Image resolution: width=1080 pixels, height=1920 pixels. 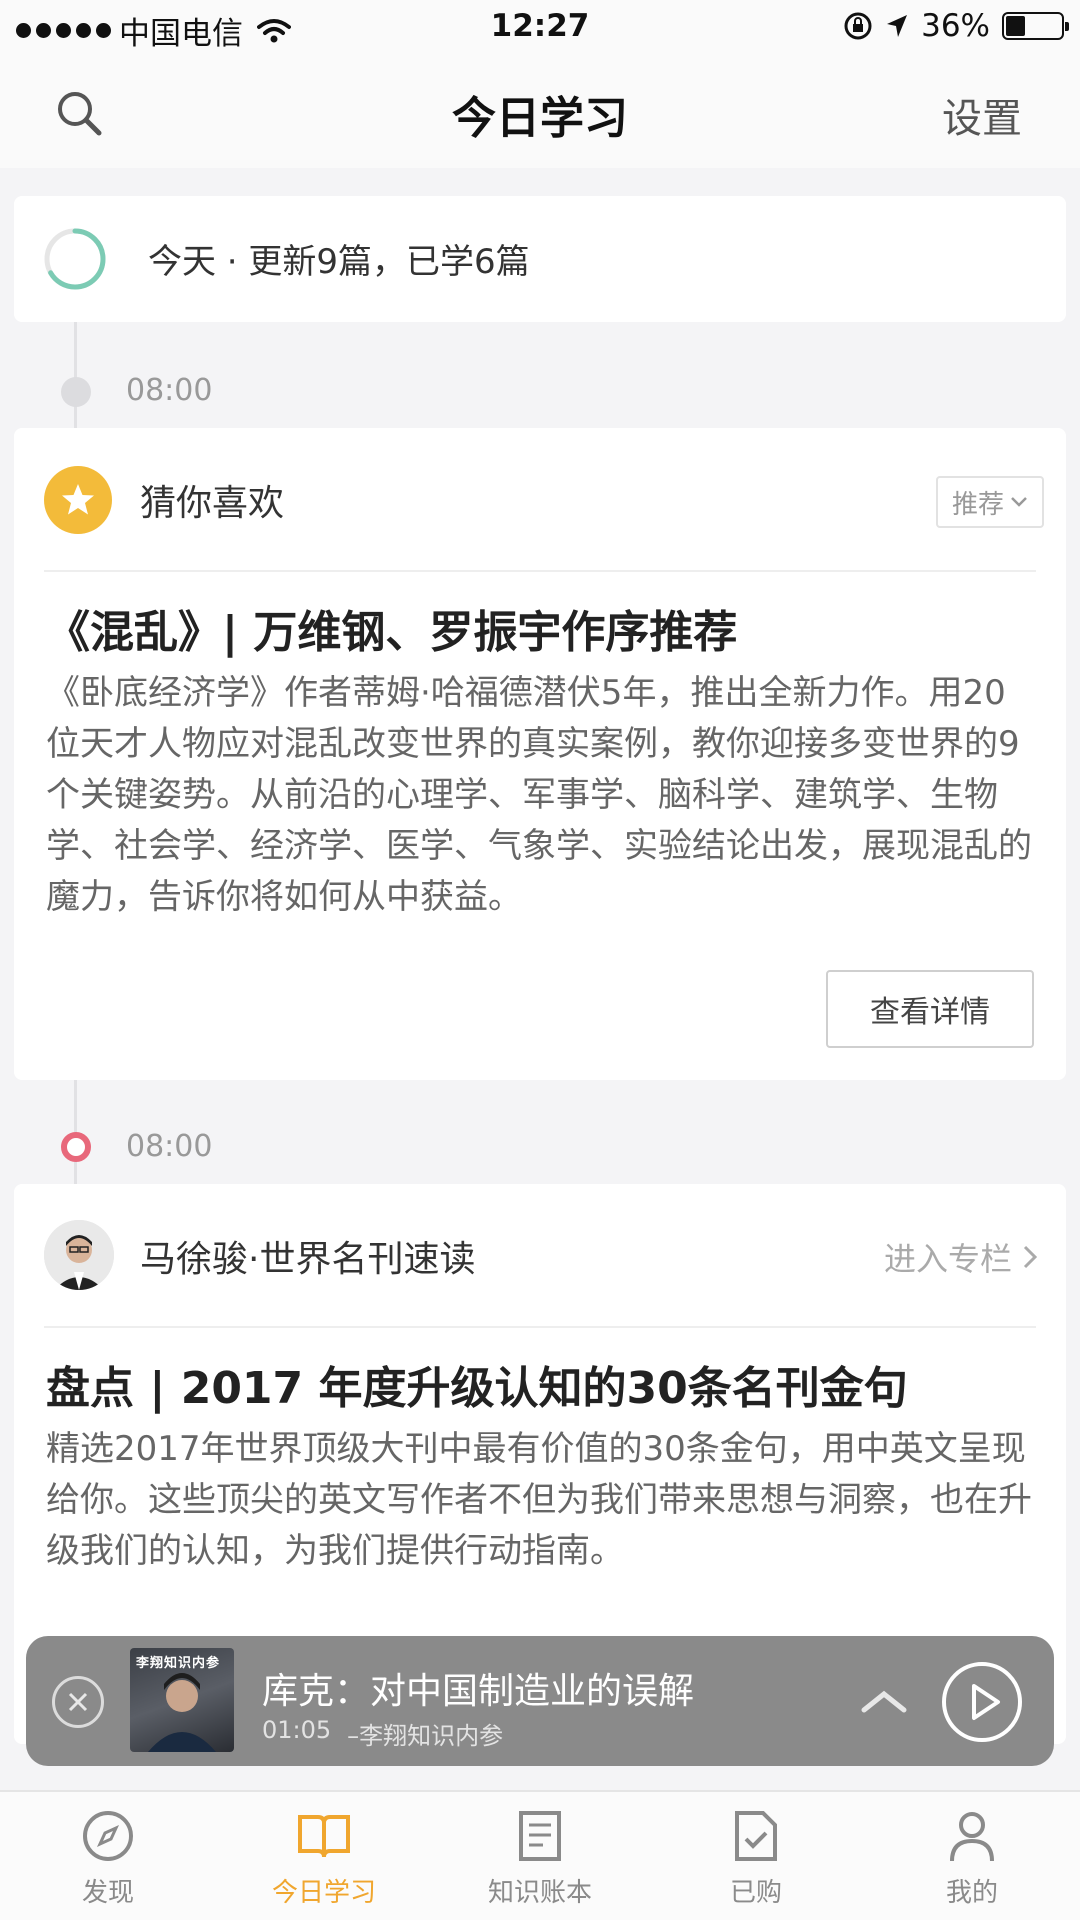 I want to click on article-title: 盘点 | 2017 年度升级认知的30条名刊金句, so click(x=541, y=1384).